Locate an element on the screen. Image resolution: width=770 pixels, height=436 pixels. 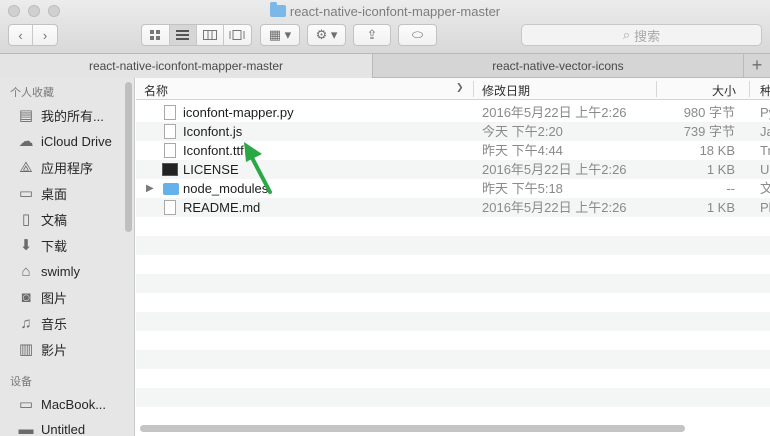
sort-chevron-icon: ❯ is located at coordinates (460, 87).